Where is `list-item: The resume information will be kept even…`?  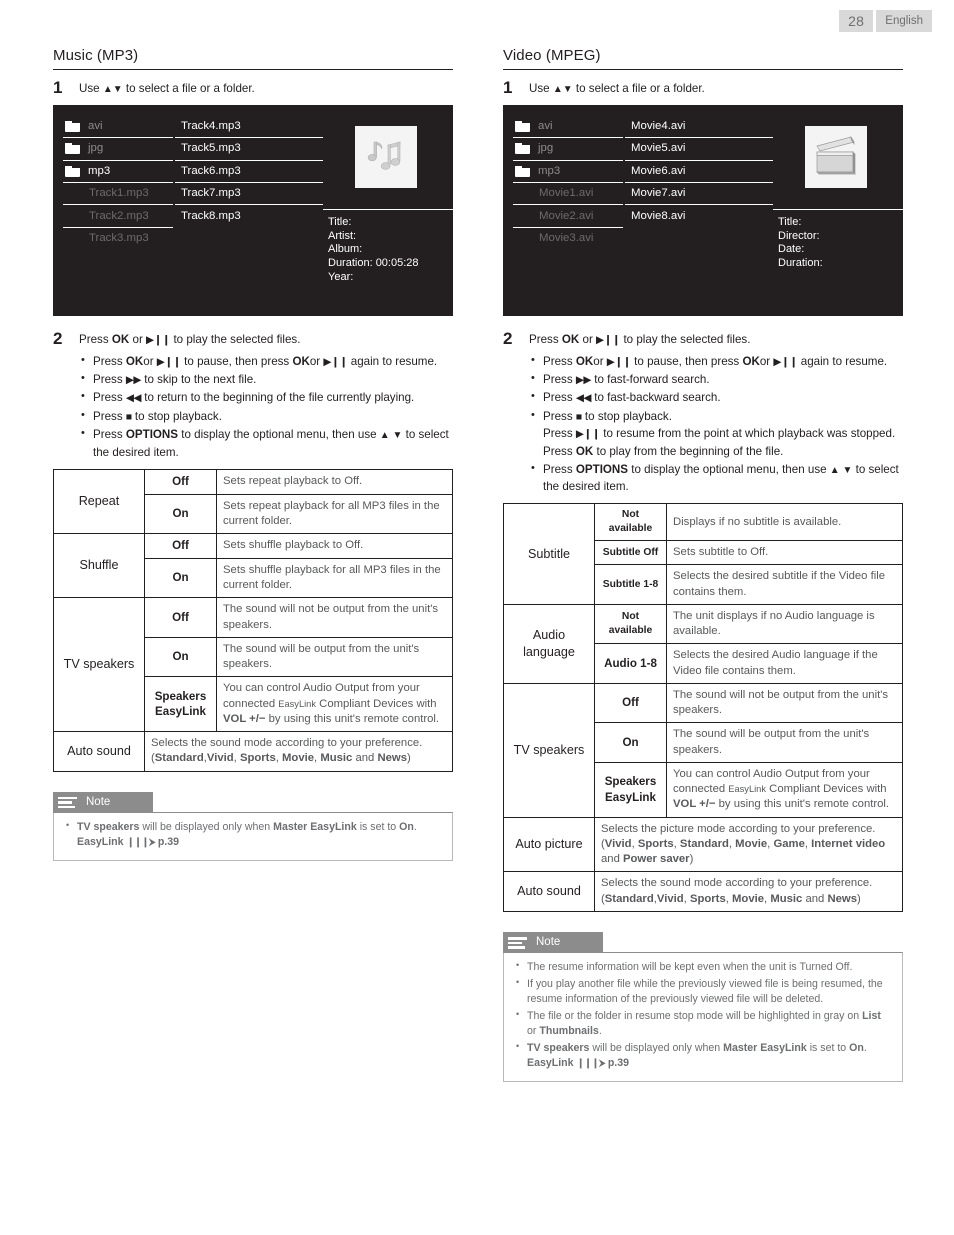 list-item: The resume information will be kept even… is located at coordinates (703, 967).